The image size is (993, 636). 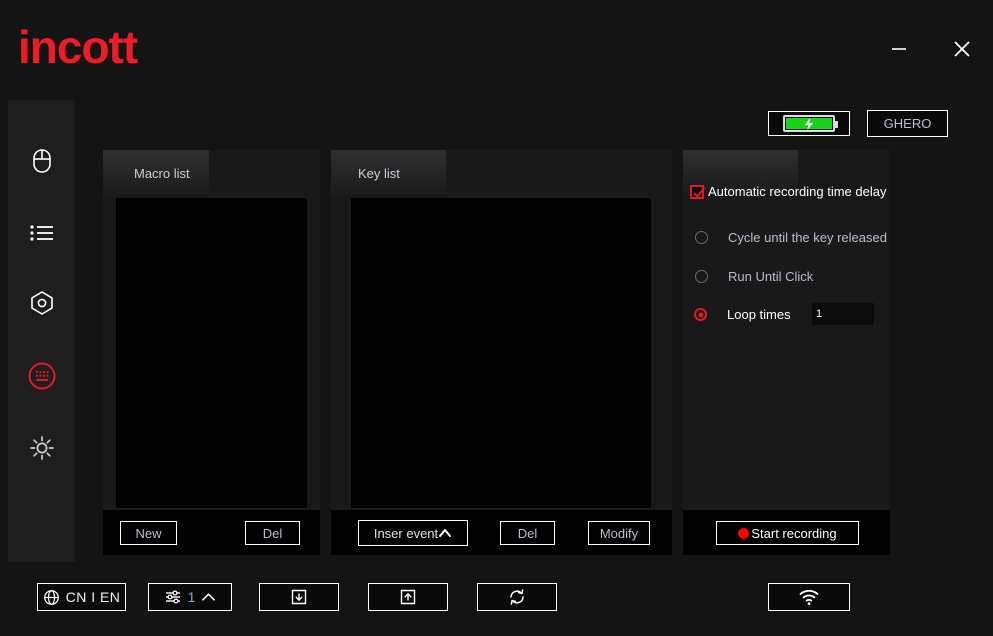 What do you see at coordinates (51, 597) in the screenshot?
I see `globe-icon` at bounding box center [51, 597].